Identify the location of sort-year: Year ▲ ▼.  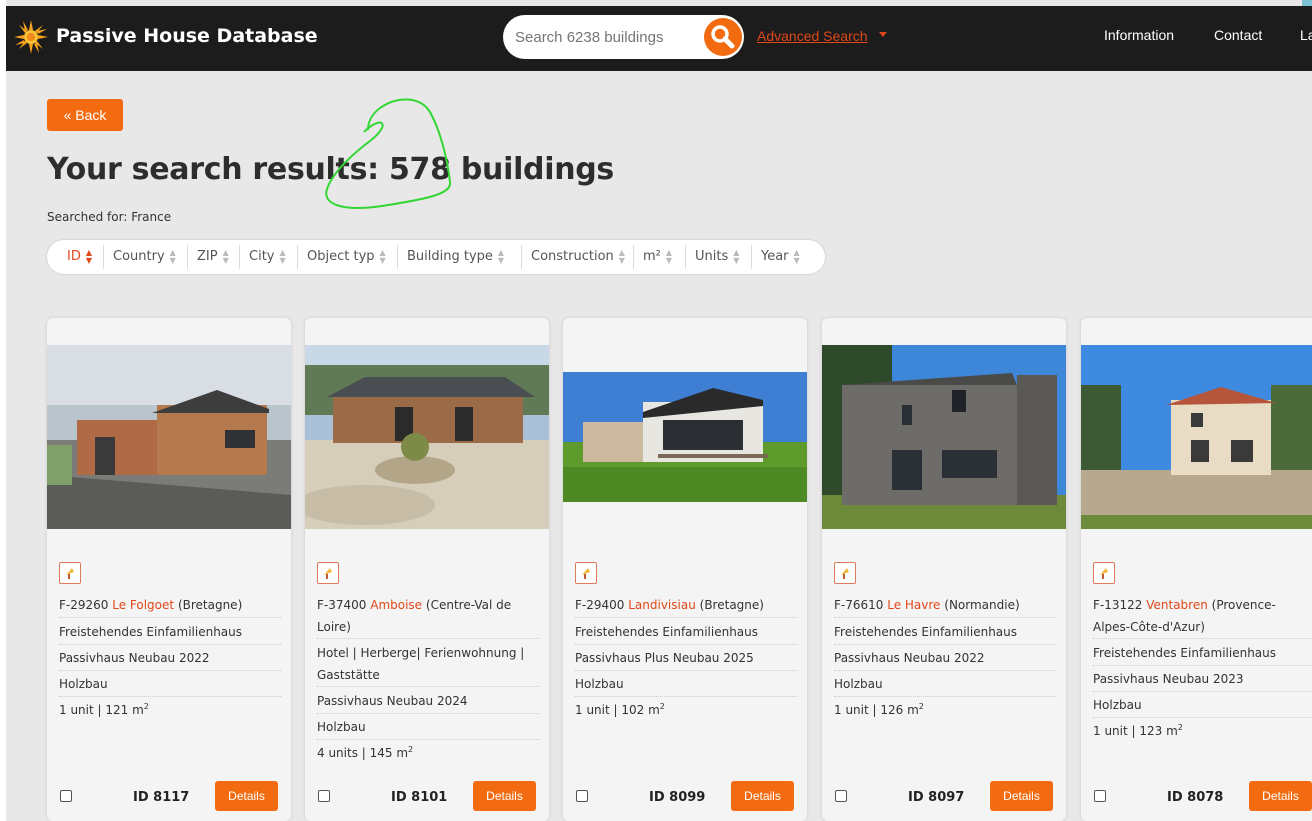
(781, 257).